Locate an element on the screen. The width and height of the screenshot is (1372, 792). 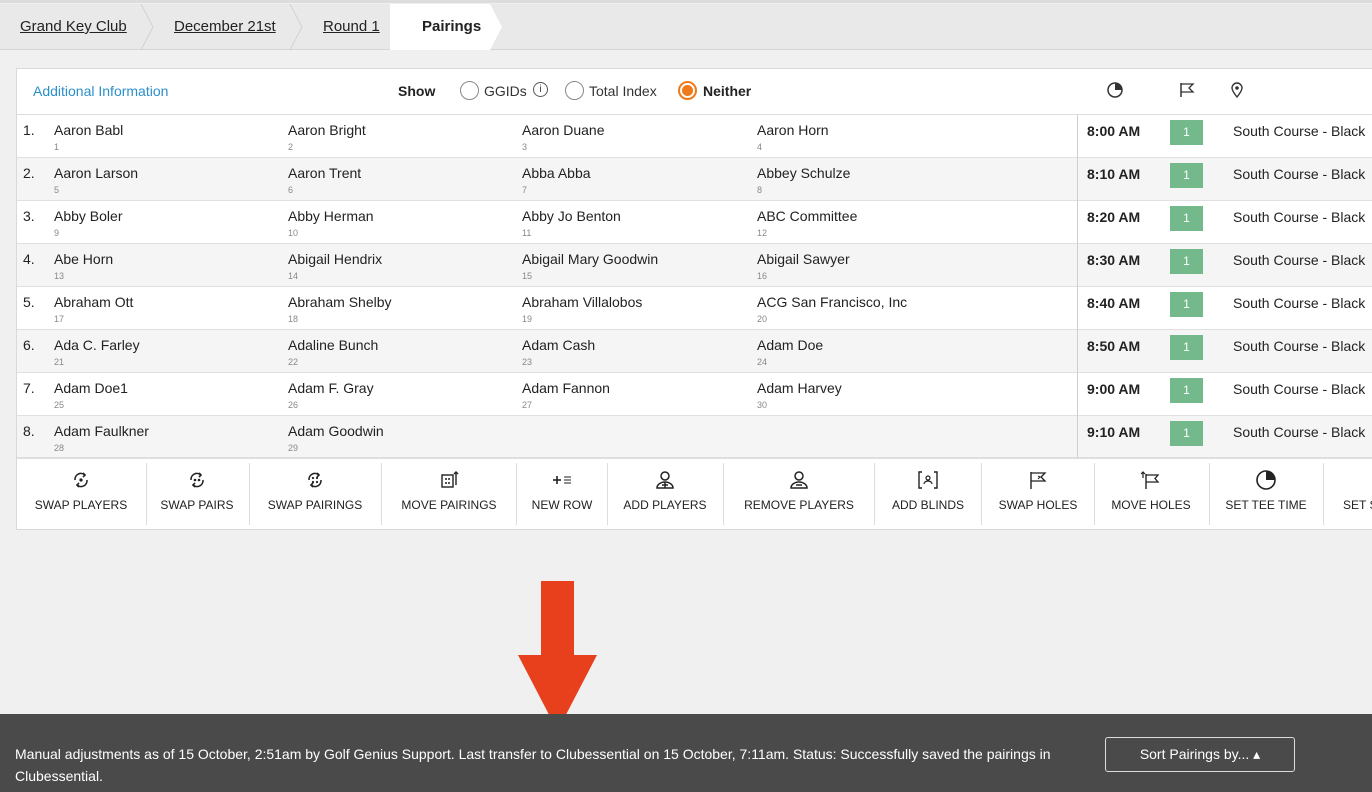
player-cell: Aaron Larson 5 is located at coordinates (96, 180).